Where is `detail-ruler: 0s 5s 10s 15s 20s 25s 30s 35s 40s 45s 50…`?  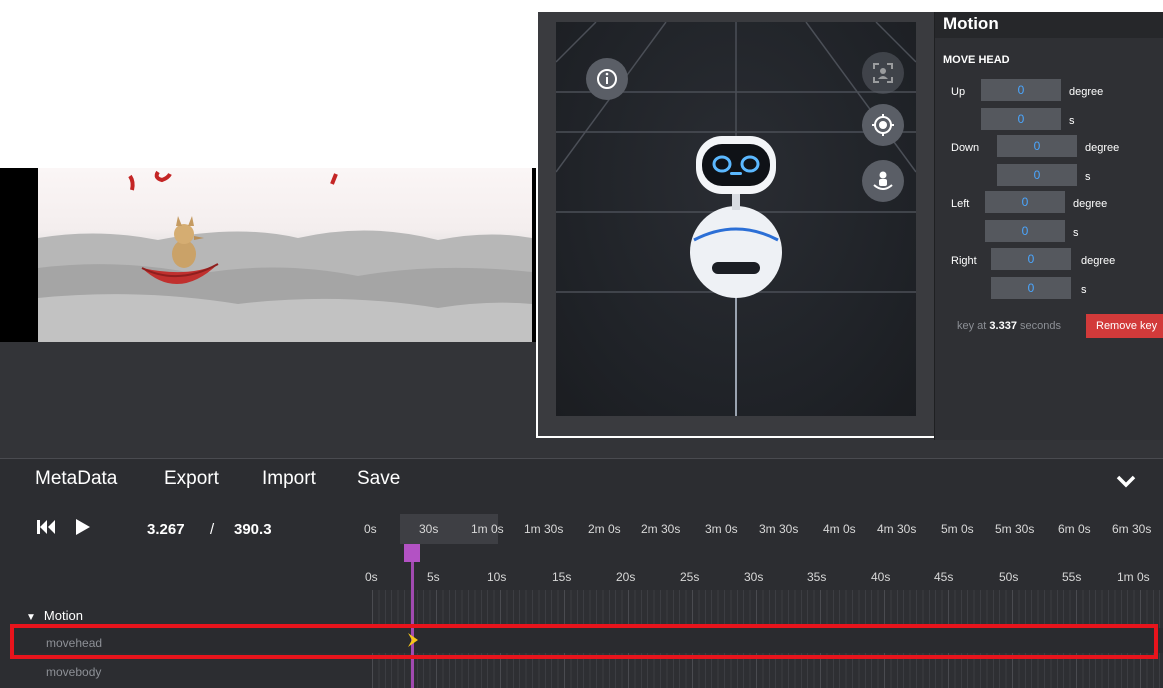 detail-ruler: 0s 5s 10s 15s 20s 25s 30s 35s 40s 45s 50… is located at coordinates (581, 577).